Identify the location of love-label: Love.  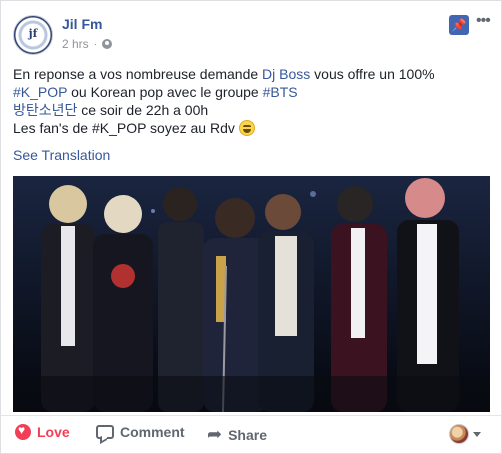
(53, 432).